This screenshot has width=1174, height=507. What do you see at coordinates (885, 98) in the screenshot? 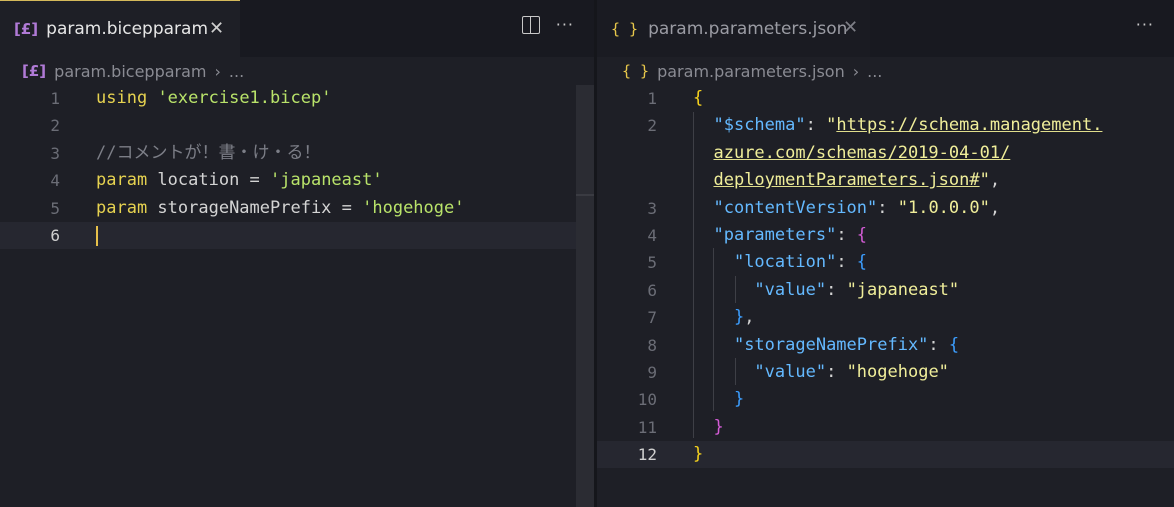
I see `code-line: 1{` at bounding box center [885, 98].